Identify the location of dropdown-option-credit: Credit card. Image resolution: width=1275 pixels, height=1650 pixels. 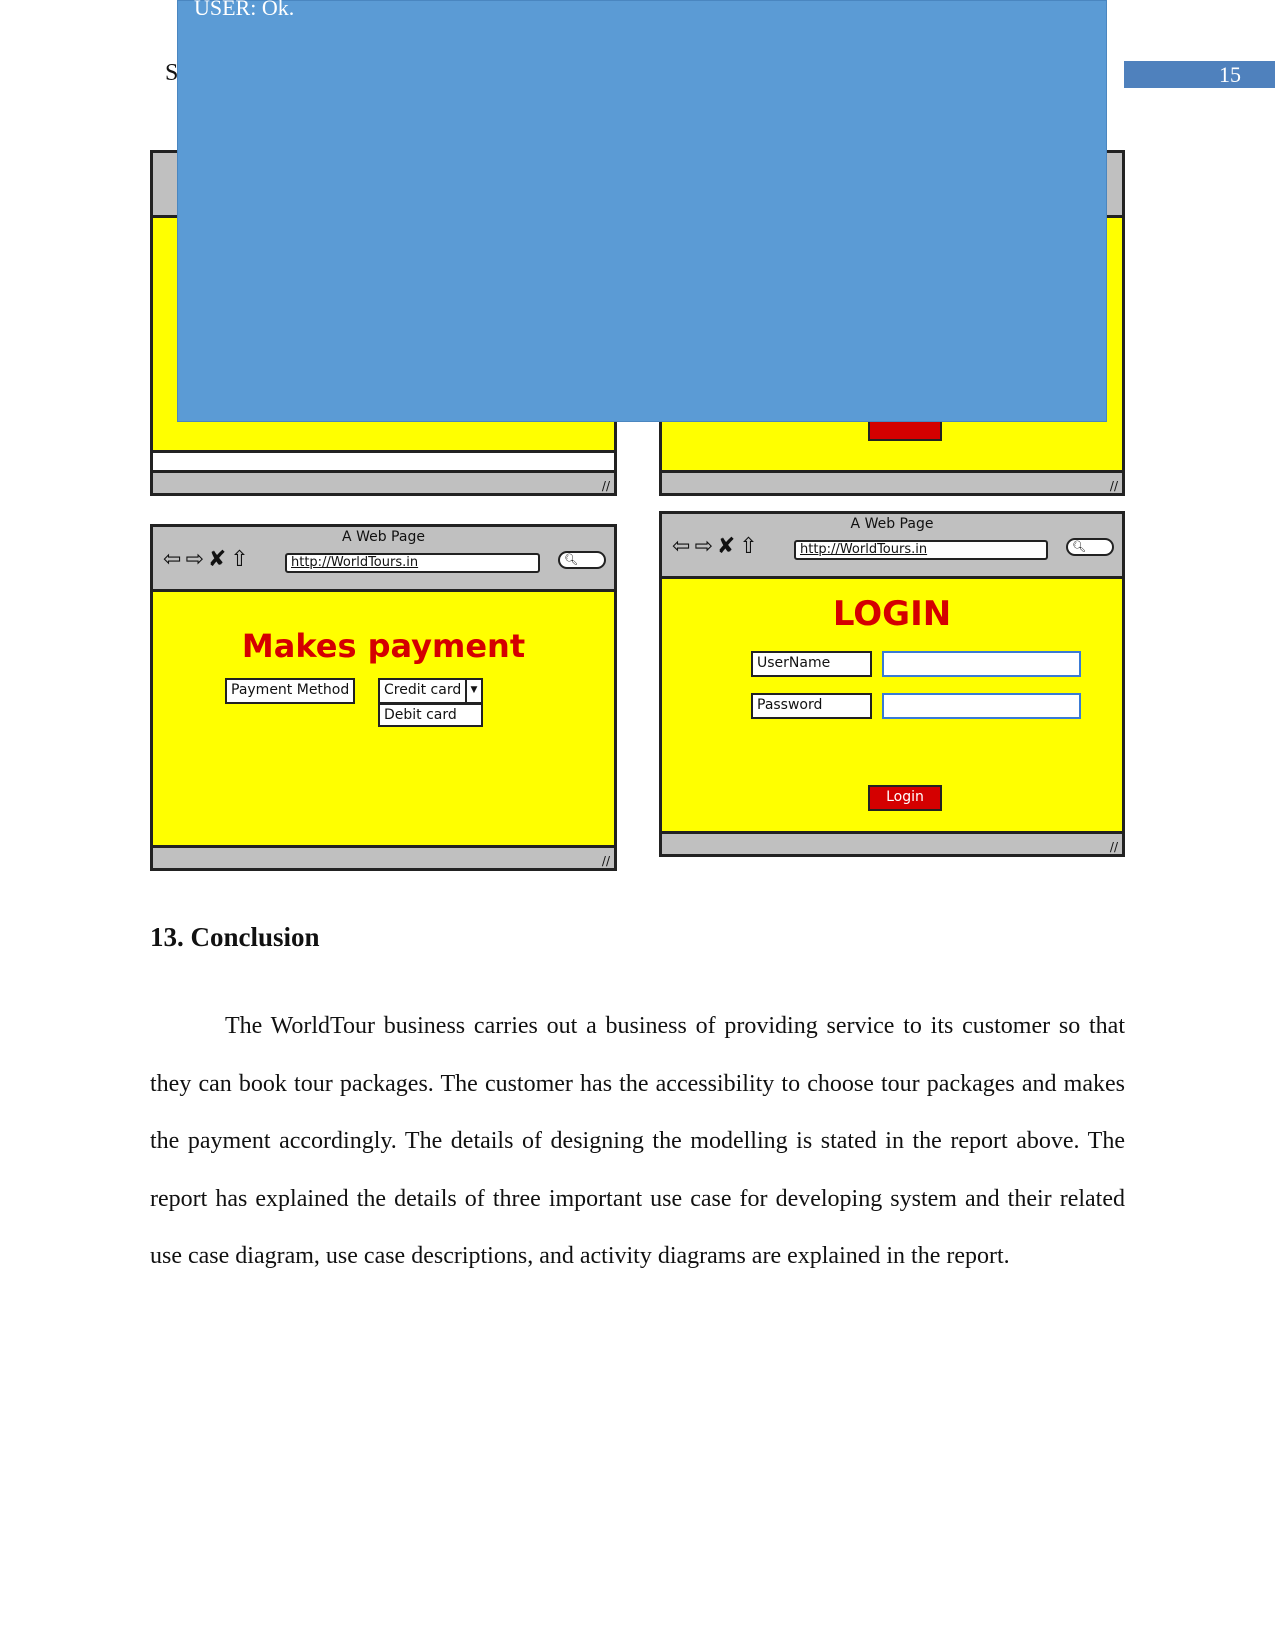
(423, 690).